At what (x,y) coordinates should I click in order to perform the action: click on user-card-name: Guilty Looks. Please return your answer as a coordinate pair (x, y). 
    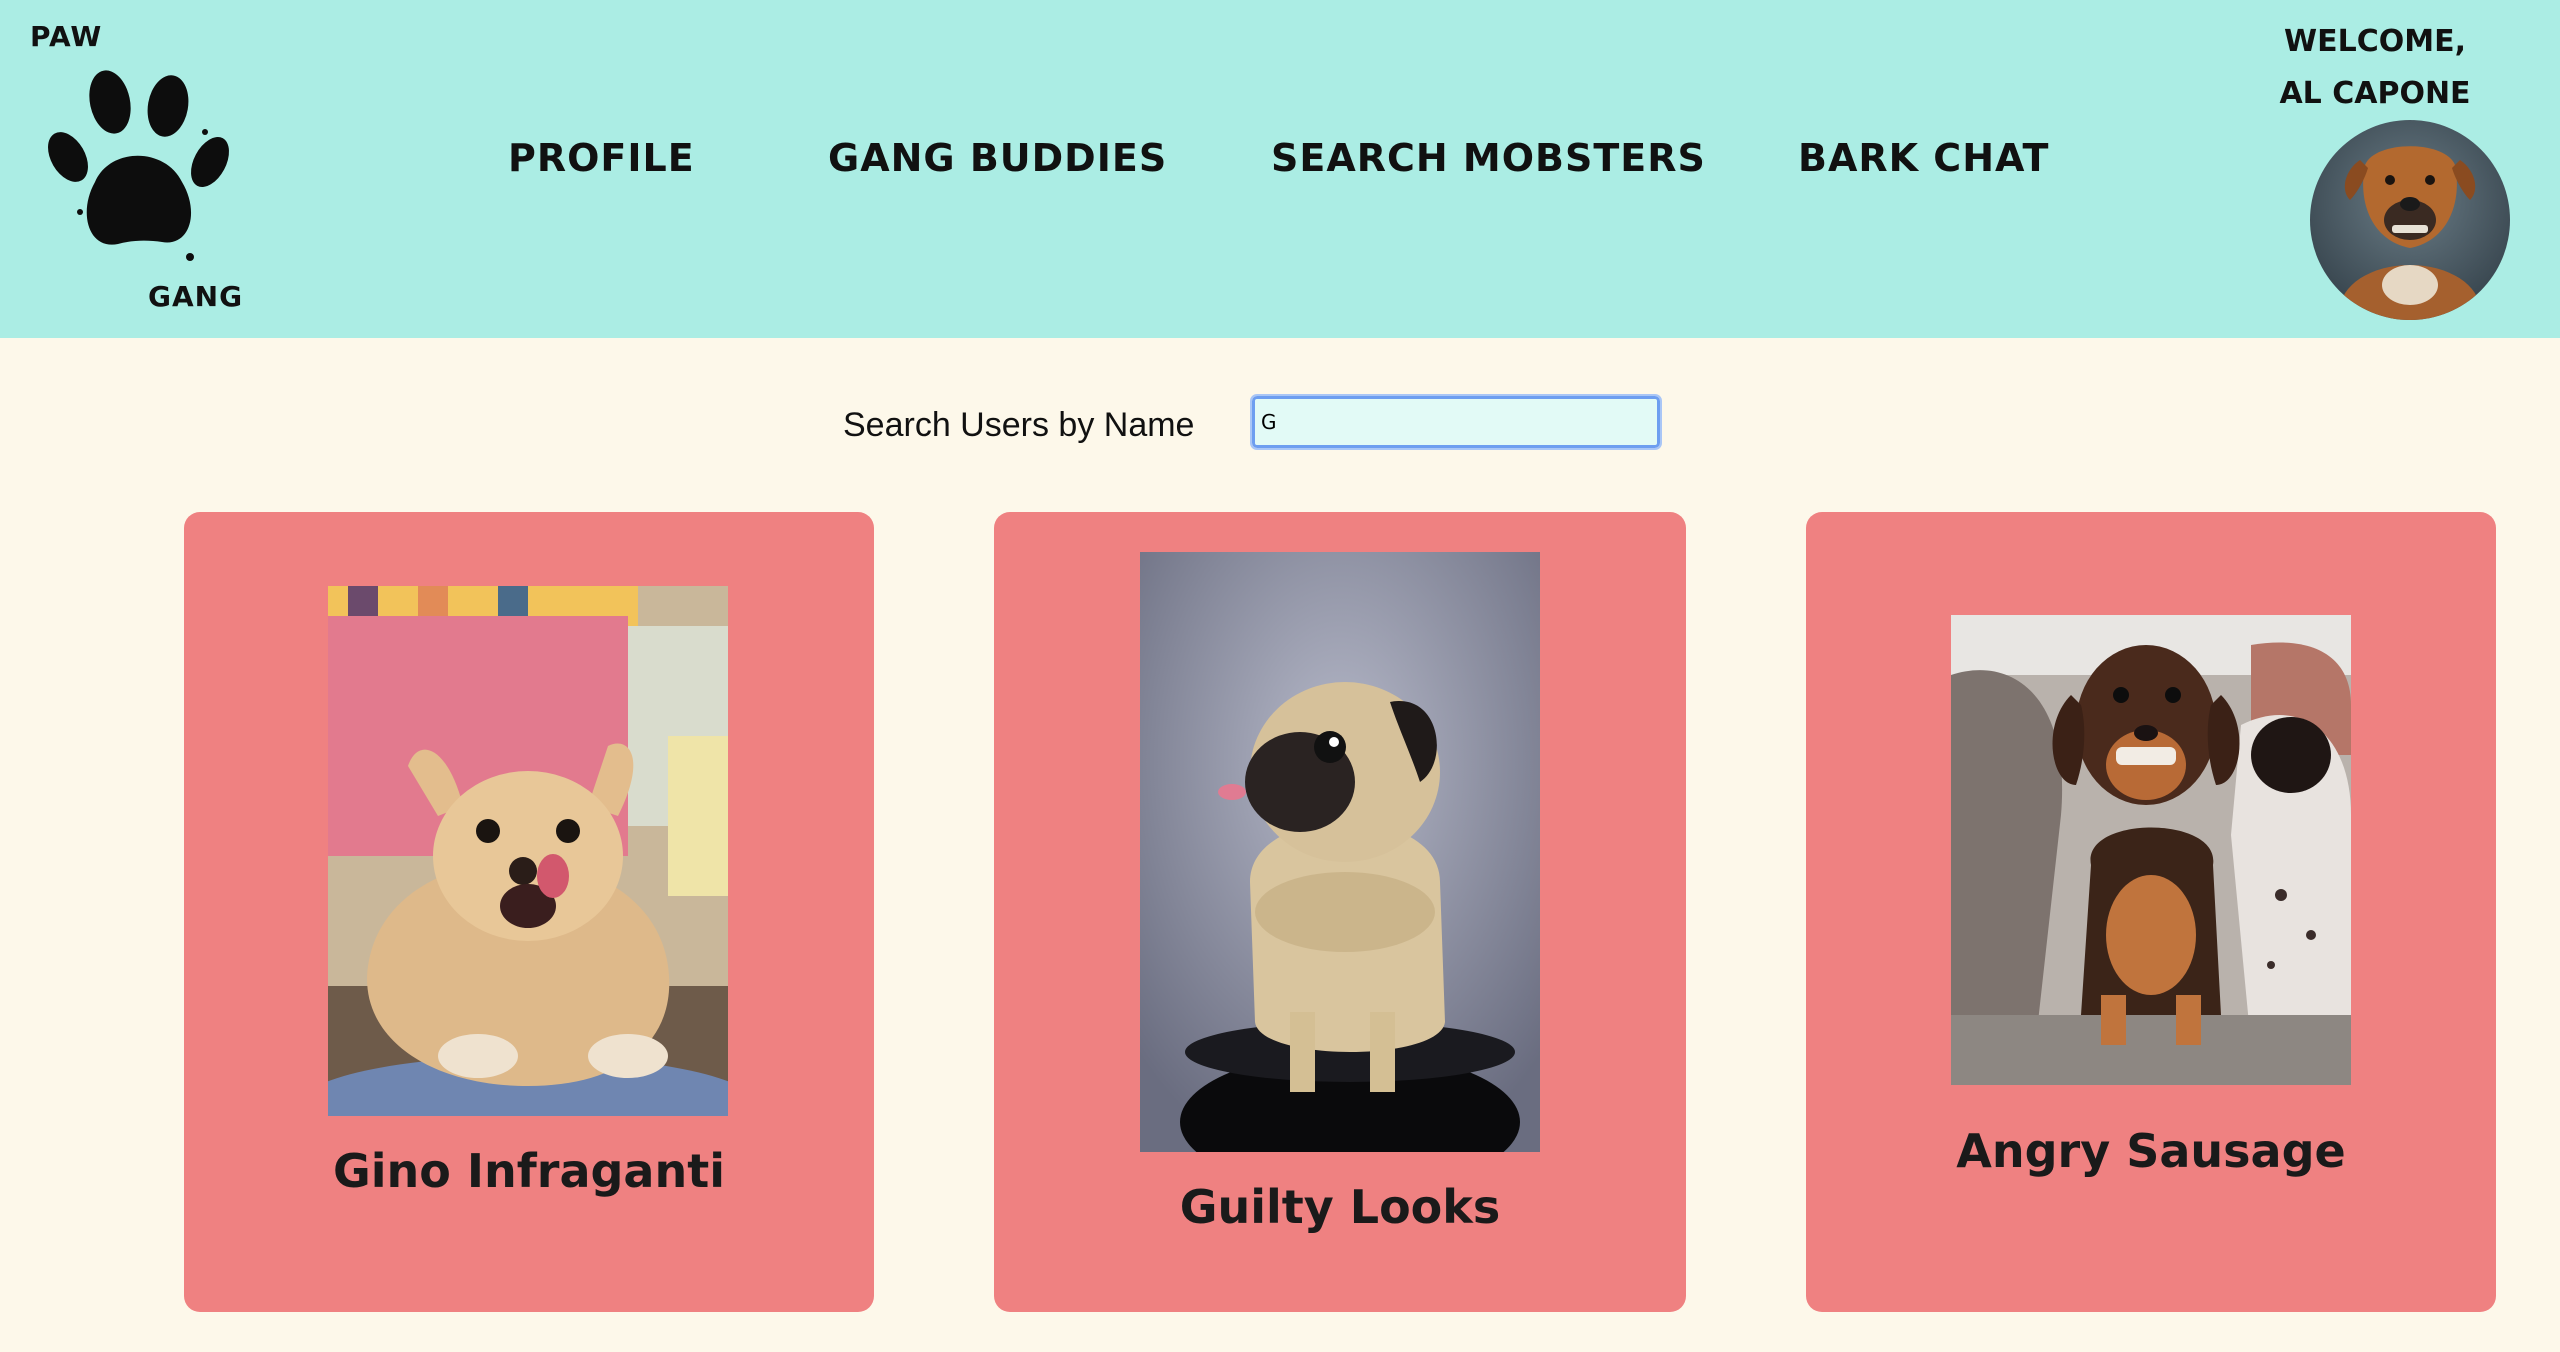
    Looking at the image, I should click on (1340, 1207).